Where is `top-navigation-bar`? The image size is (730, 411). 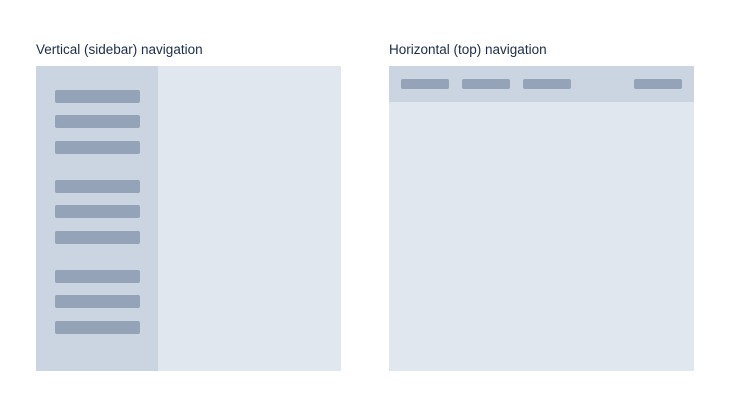
top-navigation-bar is located at coordinates (541, 84).